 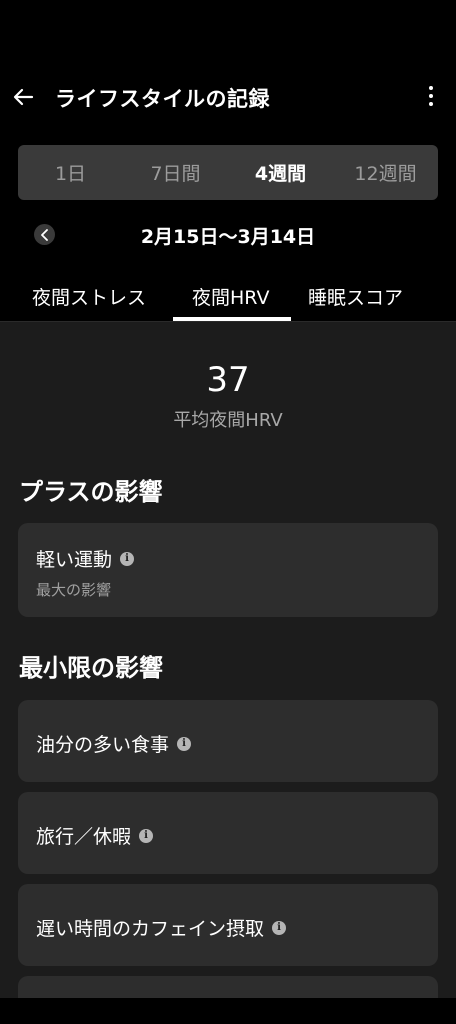 I want to click on impact-card-partial, so click(x=228, y=987).